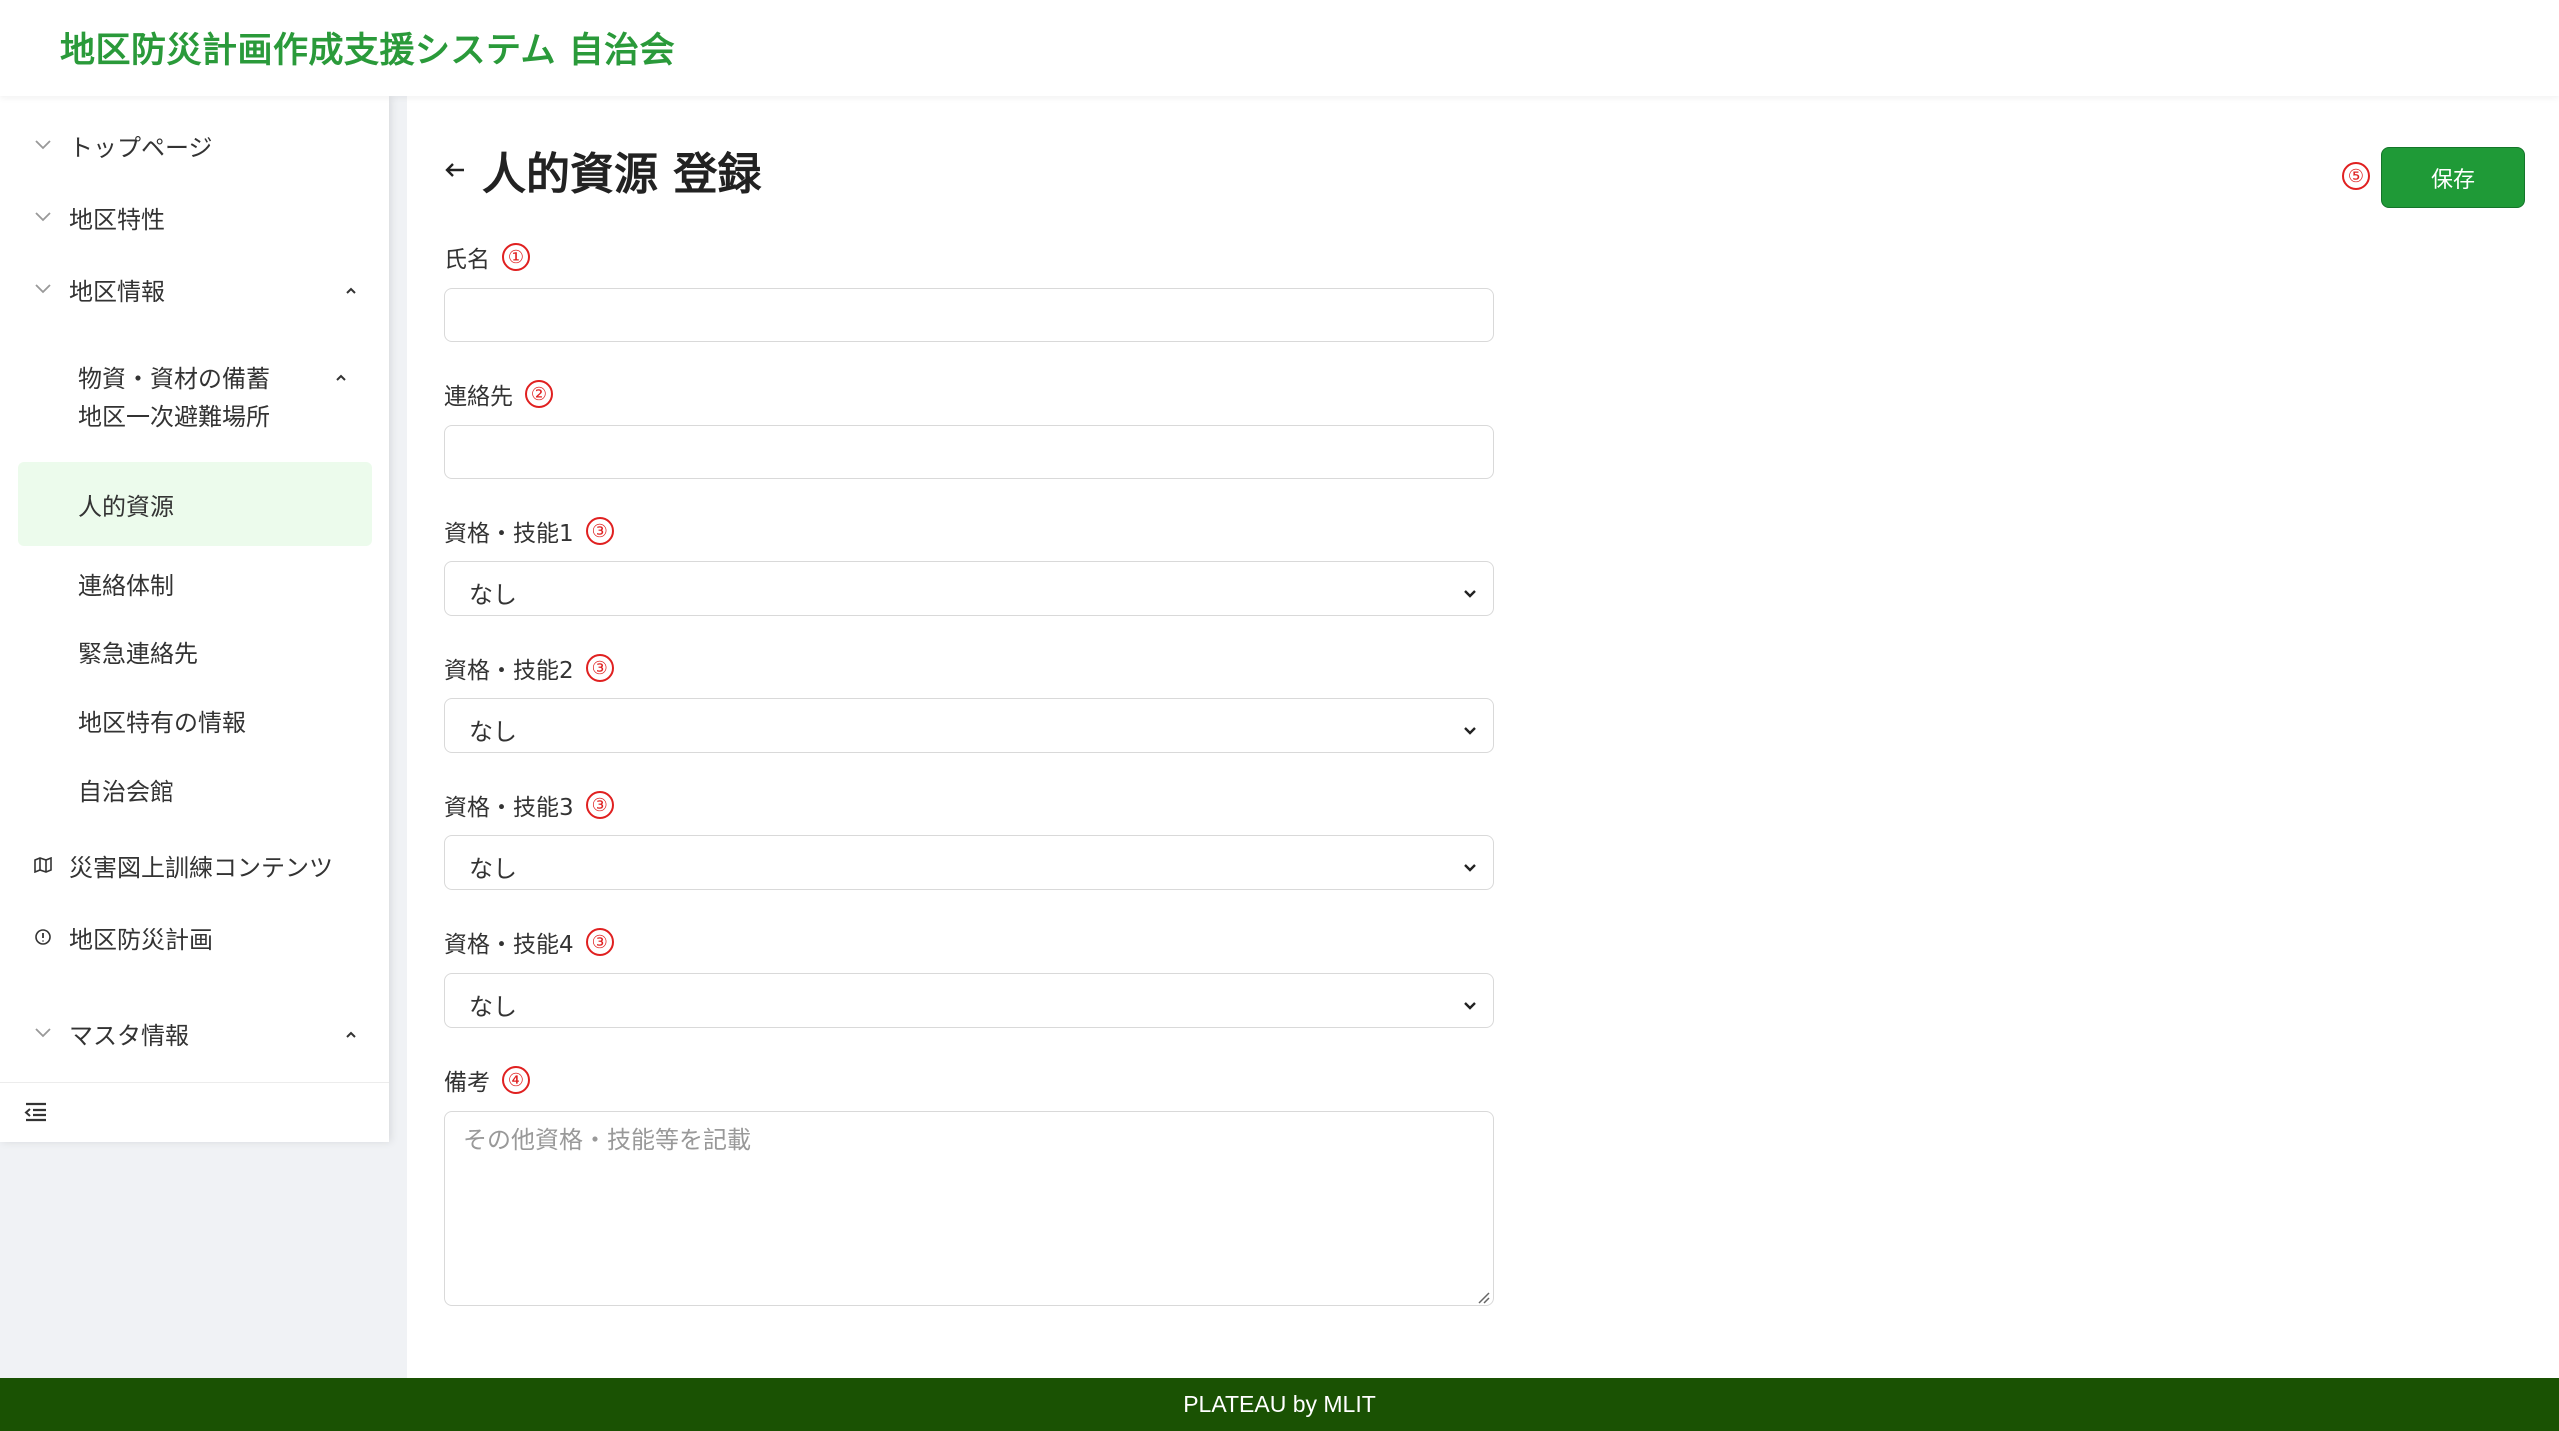 The width and height of the screenshot is (2559, 1431). What do you see at coordinates (117, 219) in the screenshot?
I see `sidebar-item-label: 地区特性` at bounding box center [117, 219].